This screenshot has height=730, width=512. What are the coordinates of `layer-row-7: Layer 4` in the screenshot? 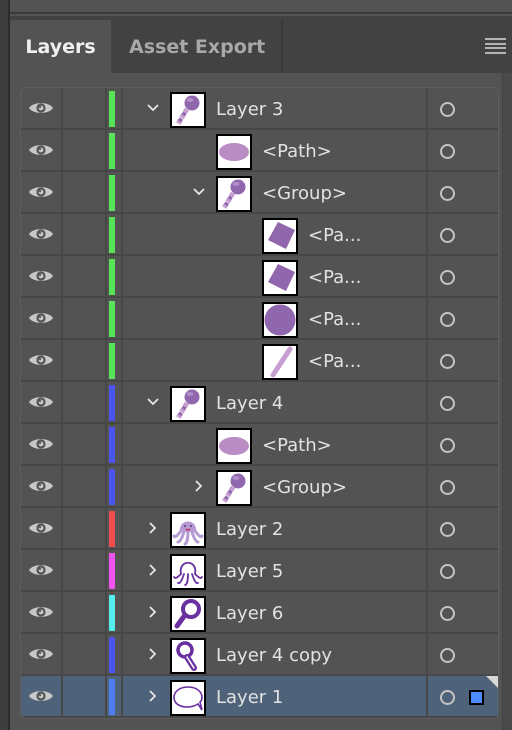 It's located at (259, 403).